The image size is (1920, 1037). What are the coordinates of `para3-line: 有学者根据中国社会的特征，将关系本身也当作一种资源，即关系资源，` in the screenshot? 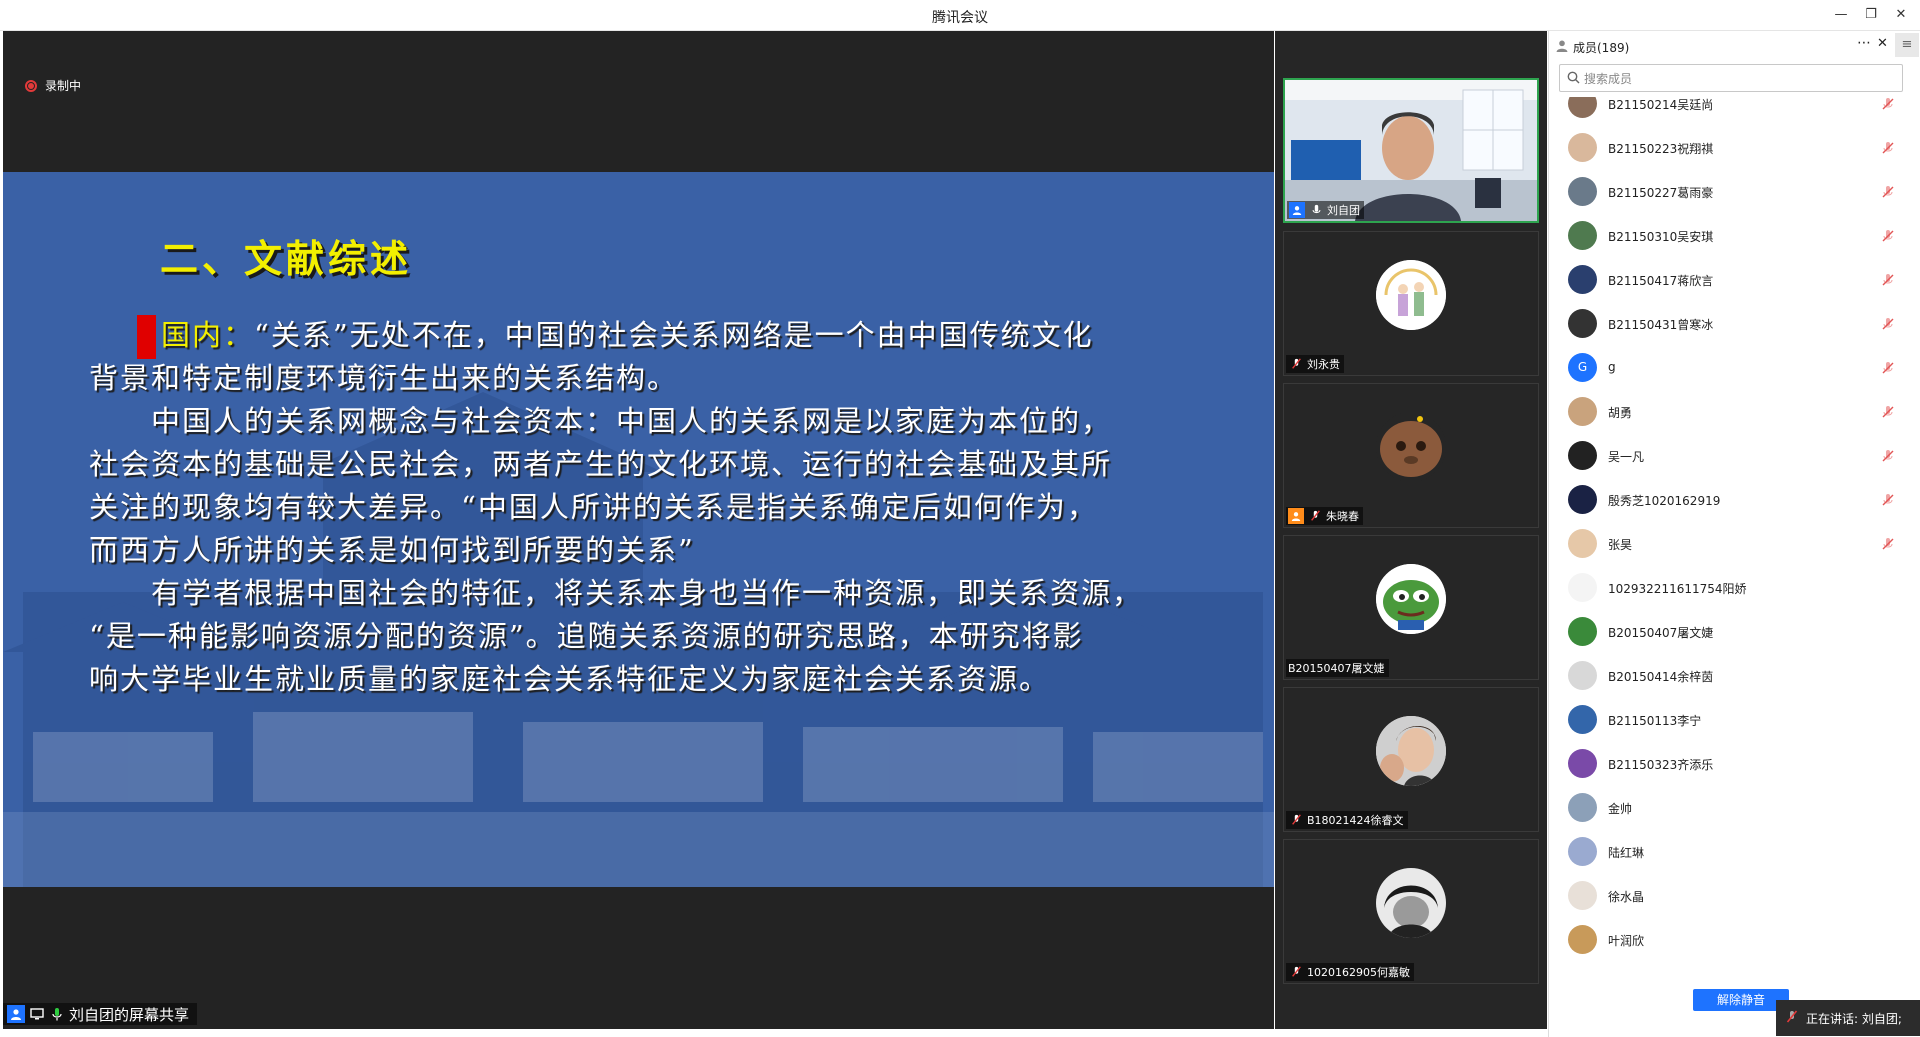 It's located at (616, 593).